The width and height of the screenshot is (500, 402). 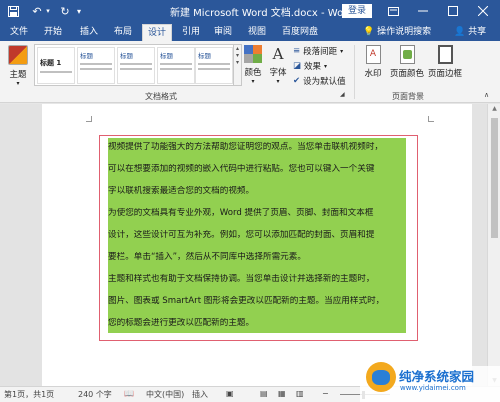 What do you see at coordinates (253, 73) in the screenshot?
I see `colors-label: 颜色` at bounding box center [253, 73].